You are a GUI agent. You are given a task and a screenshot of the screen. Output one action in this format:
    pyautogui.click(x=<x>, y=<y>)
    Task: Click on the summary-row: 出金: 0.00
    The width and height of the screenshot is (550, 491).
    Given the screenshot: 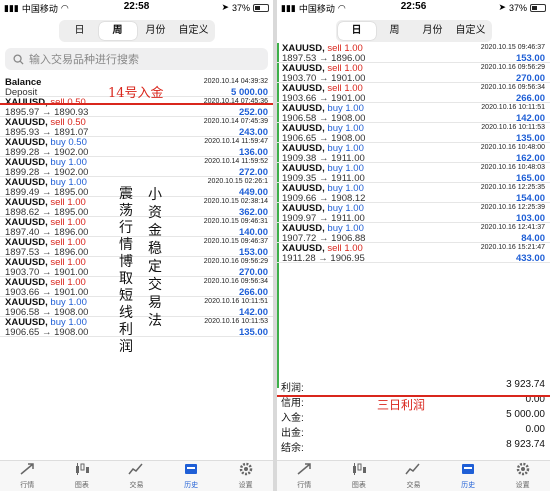 What is the action you would take?
    pyautogui.click(x=413, y=431)
    